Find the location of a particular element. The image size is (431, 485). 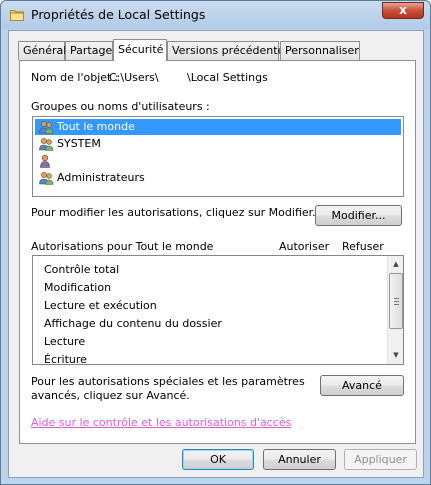

list-item-everyone: Tout le monde is located at coordinates (218, 127).